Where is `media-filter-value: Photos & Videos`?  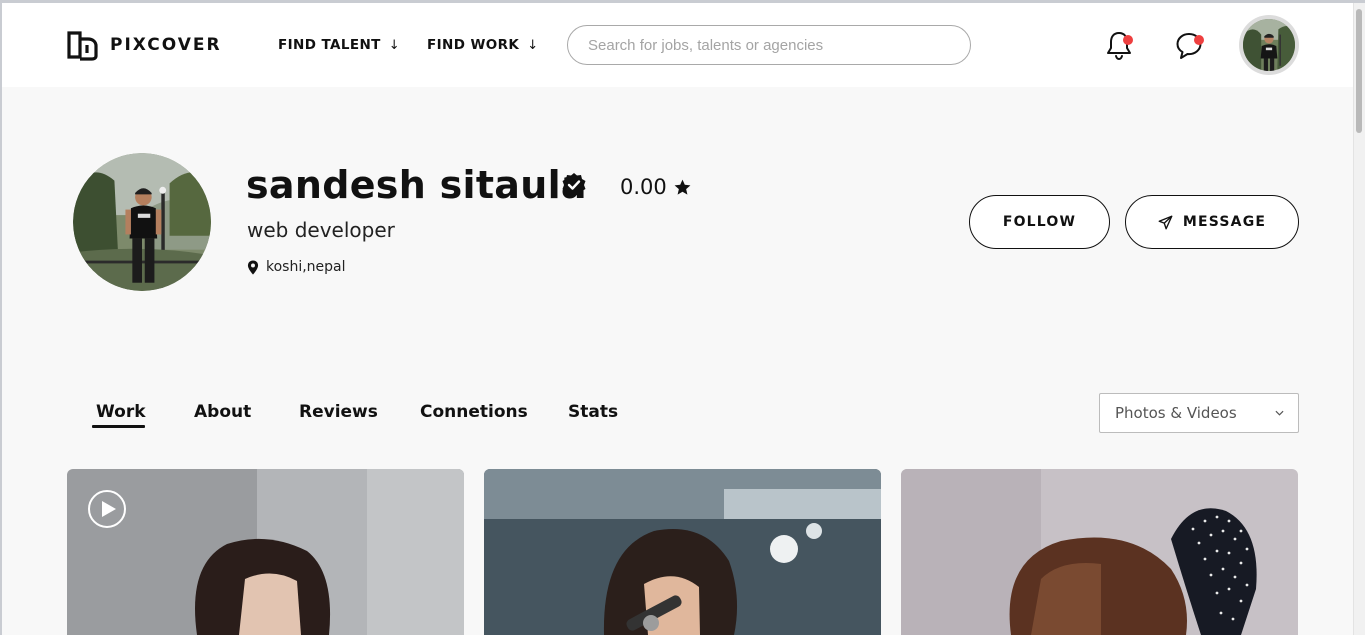 media-filter-value: Photos & Videos is located at coordinates (1176, 413).